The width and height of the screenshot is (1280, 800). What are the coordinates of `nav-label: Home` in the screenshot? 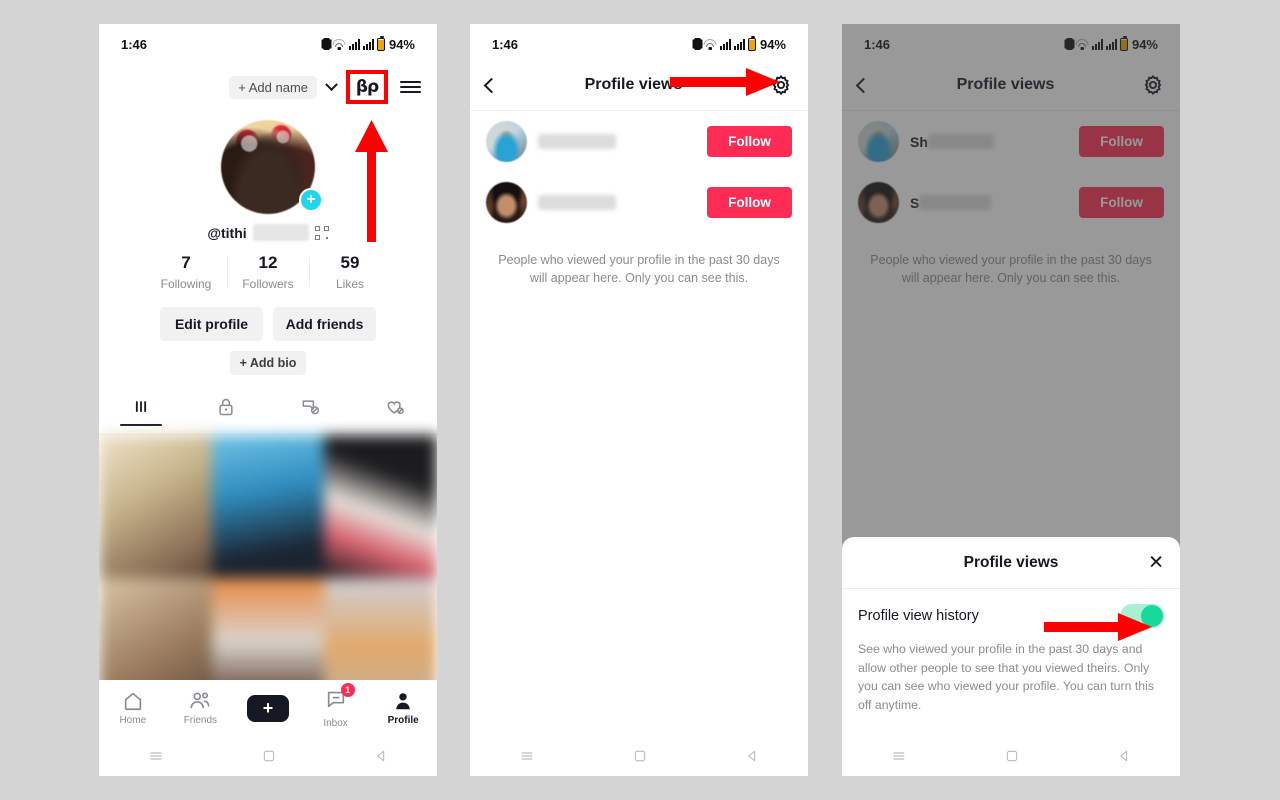 It's located at (133, 720).